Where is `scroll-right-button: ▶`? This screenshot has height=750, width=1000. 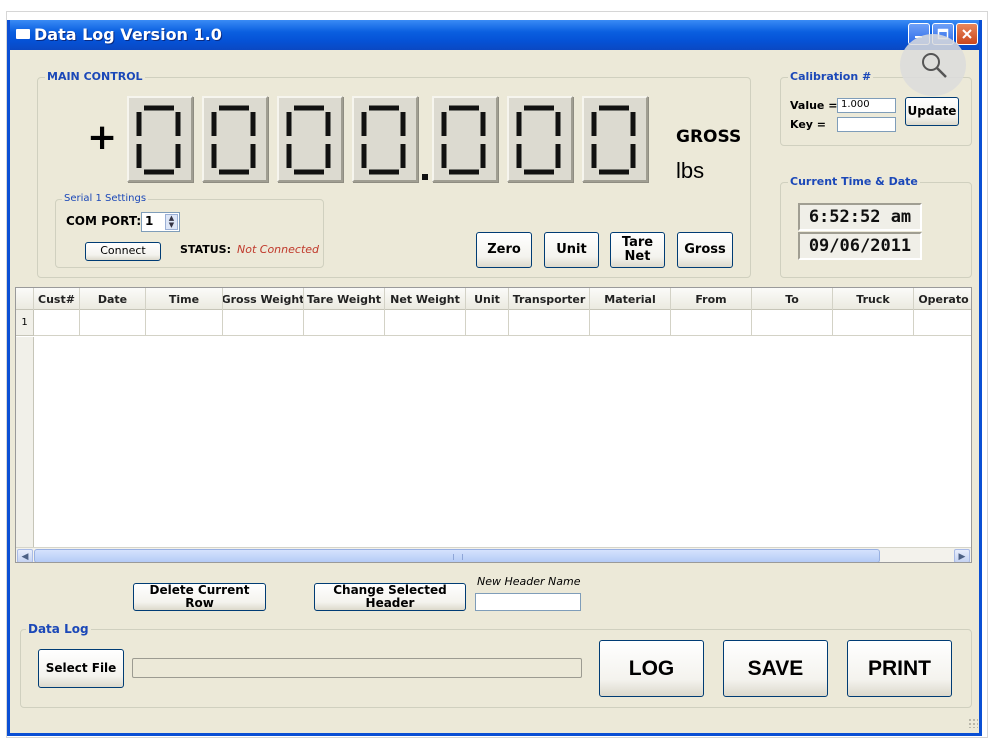
scroll-right-button: ▶ is located at coordinates (962, 555).